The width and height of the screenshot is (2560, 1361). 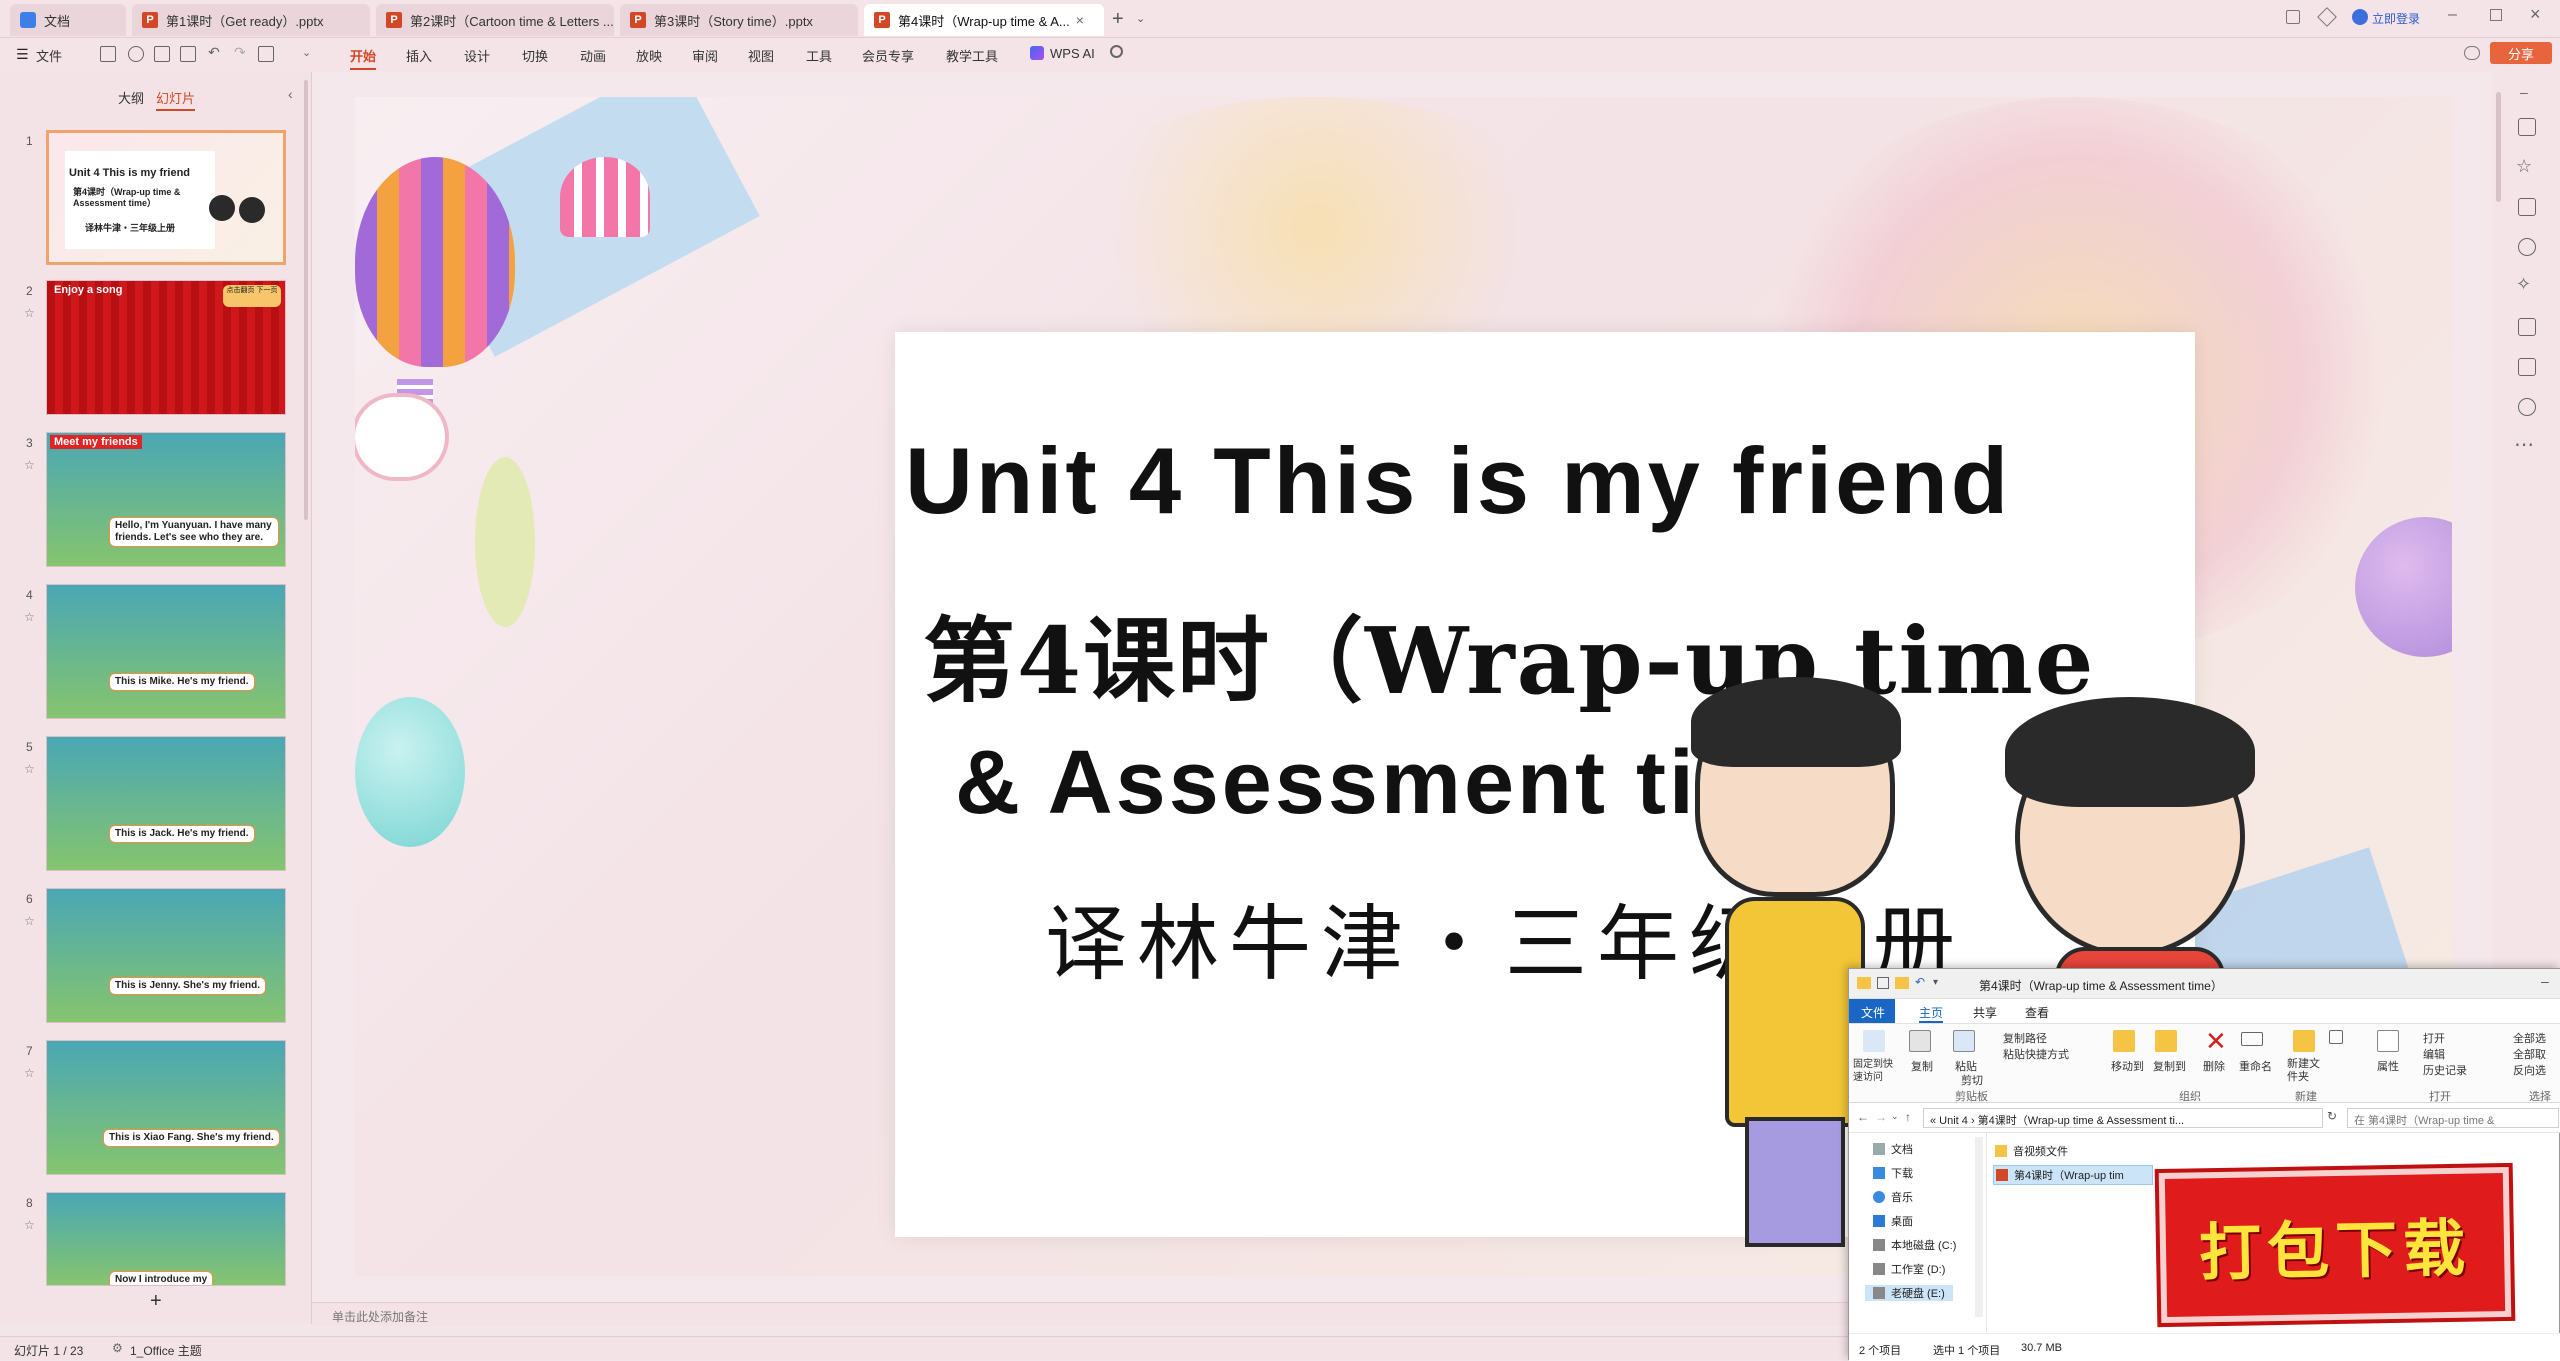 What do you see at coordinates (1908, 1117) in the screenshot?
I see `up-icon: ↑` at bounding box center [1908, 1117].